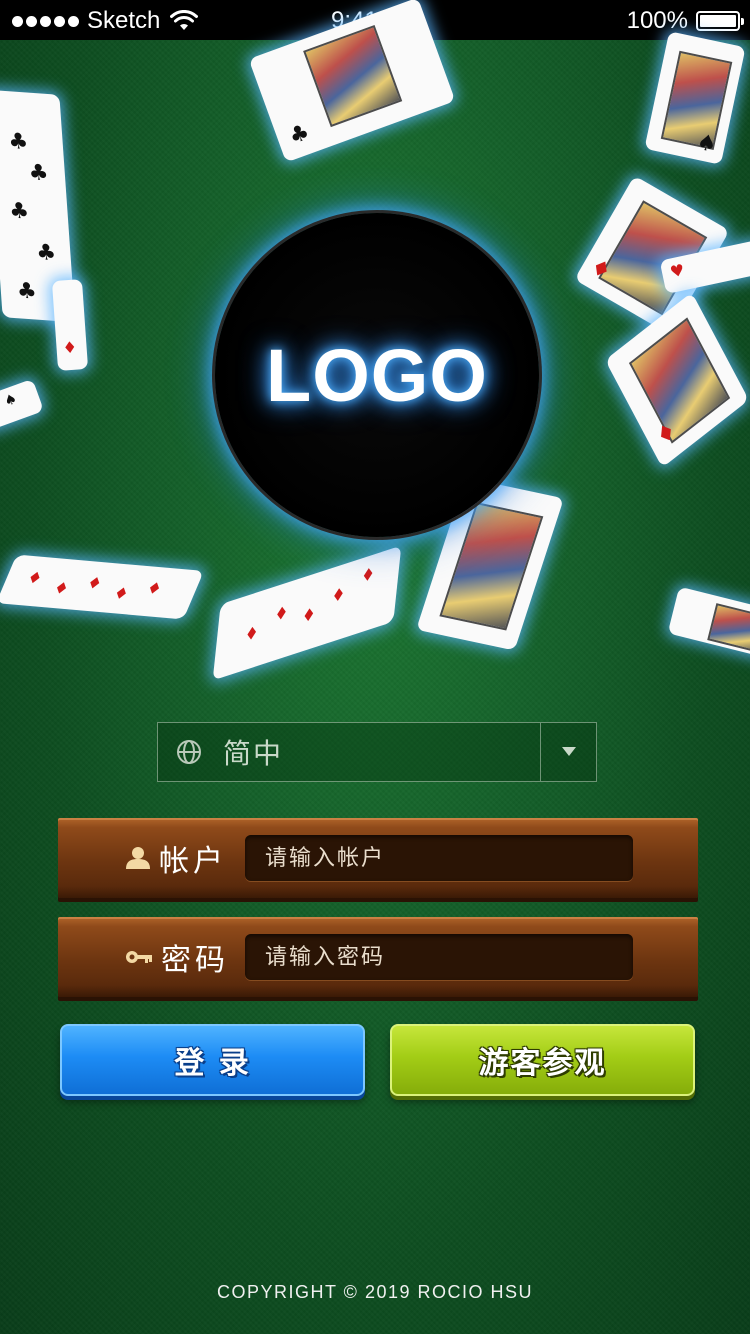  What do you see at coordinates (138, 858) in the screenshot?
I see `user-icon` at bounding box center [138, 858].